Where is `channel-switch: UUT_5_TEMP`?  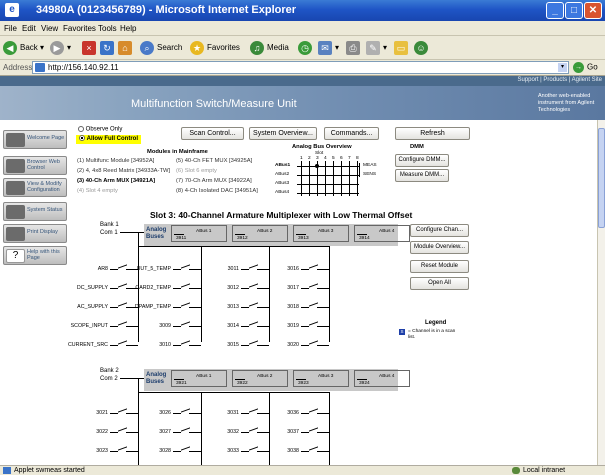
channel-switch: UUT_5_TEMP is located at coordinates (169, 269).